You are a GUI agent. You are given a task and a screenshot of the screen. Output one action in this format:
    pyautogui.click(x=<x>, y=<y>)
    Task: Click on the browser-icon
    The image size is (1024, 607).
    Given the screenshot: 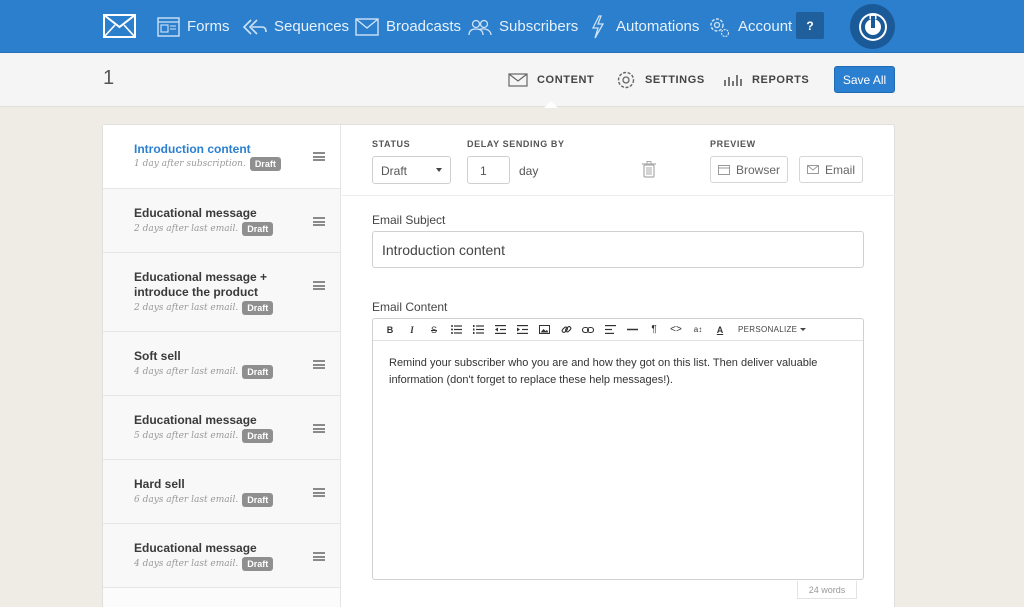 What is the action you would take?
    pyautogui.click(x=723, y=169)
    